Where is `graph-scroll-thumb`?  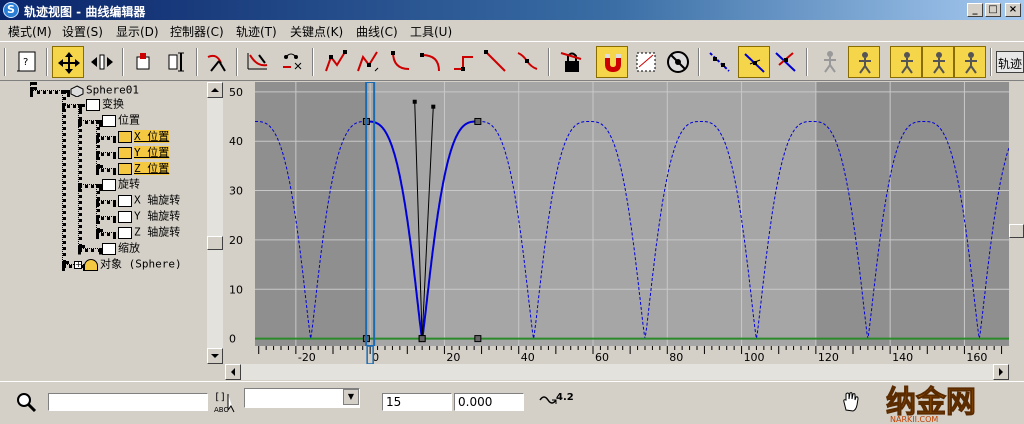
graph-scroll-thumb is located at coordinates (1016, 231).